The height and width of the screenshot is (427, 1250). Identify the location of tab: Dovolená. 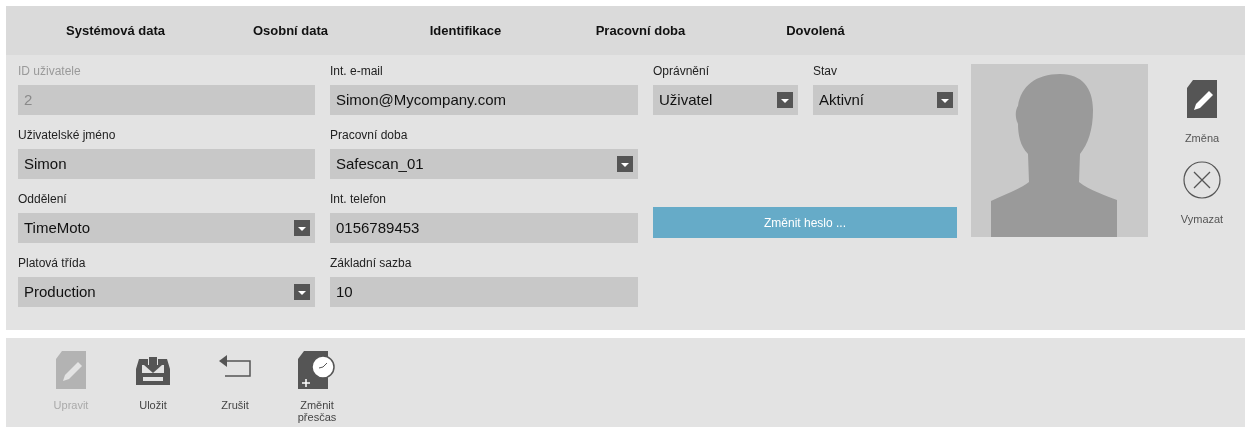
(815, 30).